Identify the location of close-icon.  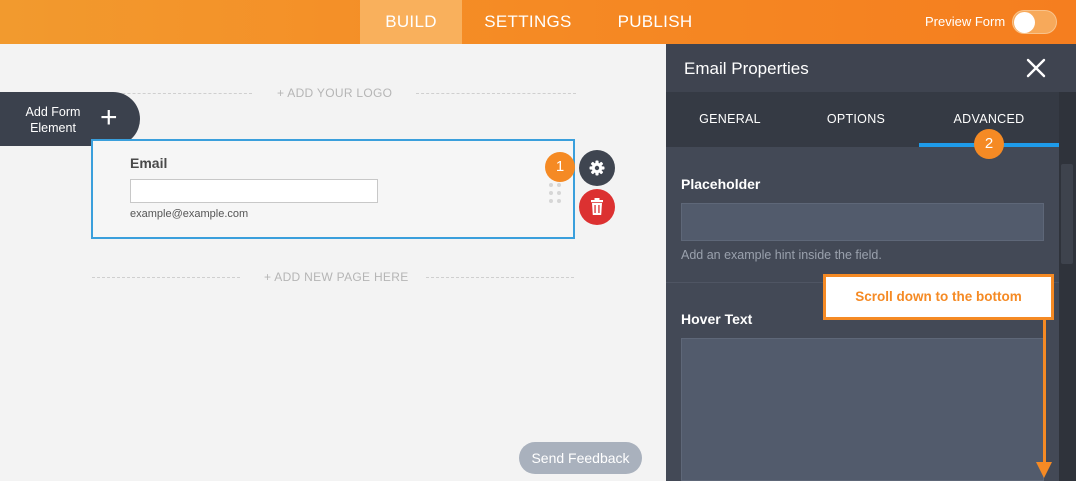
(1036, 68).